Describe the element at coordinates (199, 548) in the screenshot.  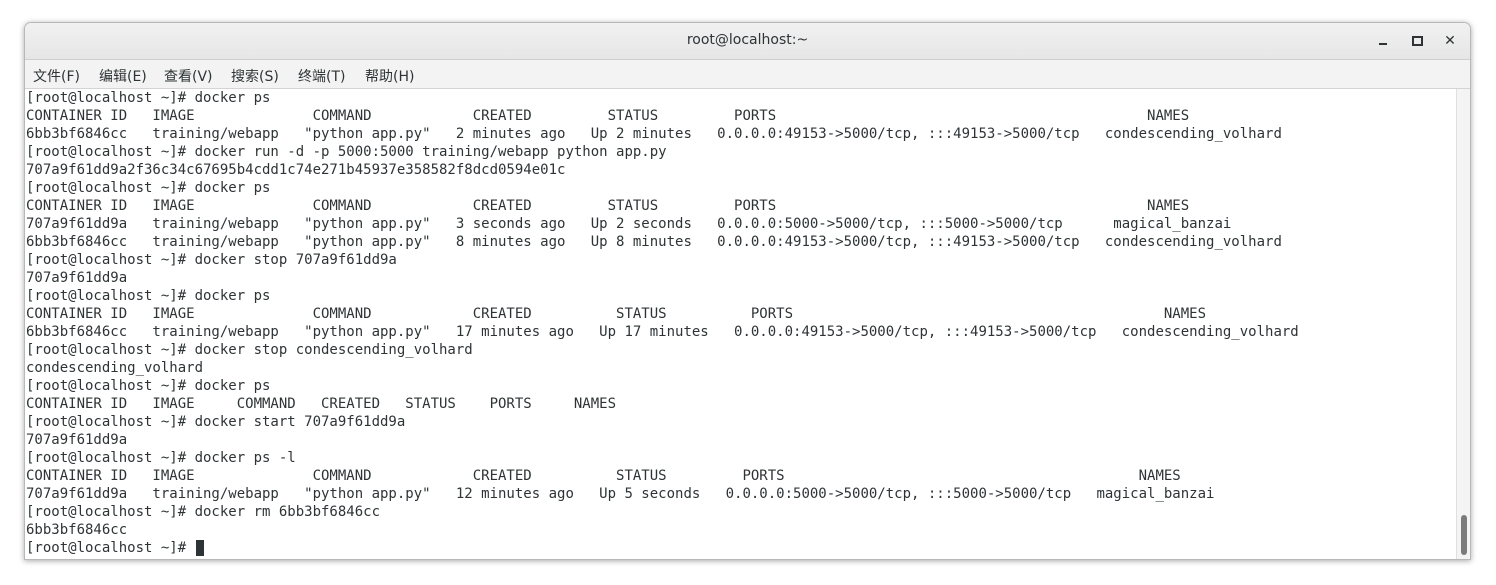
I see `text-cursor` at that location.